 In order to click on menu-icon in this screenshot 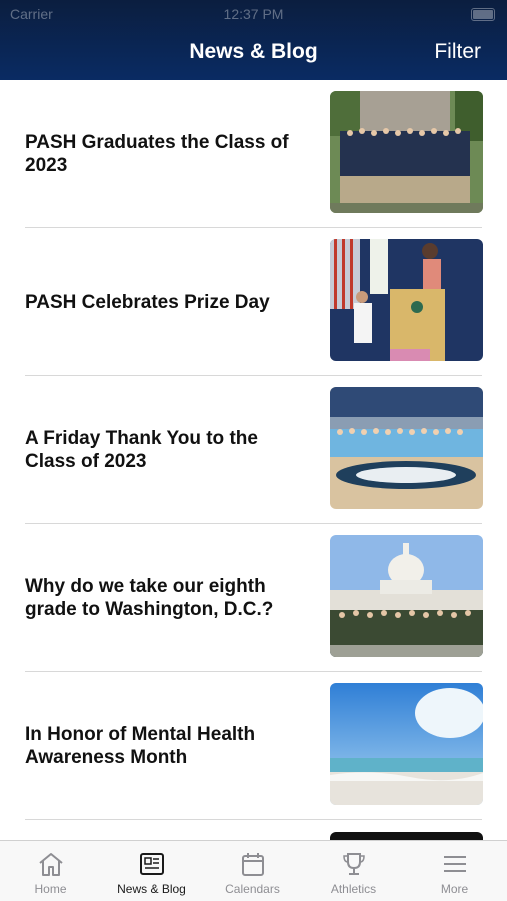, I will do `click(454, 864)`.